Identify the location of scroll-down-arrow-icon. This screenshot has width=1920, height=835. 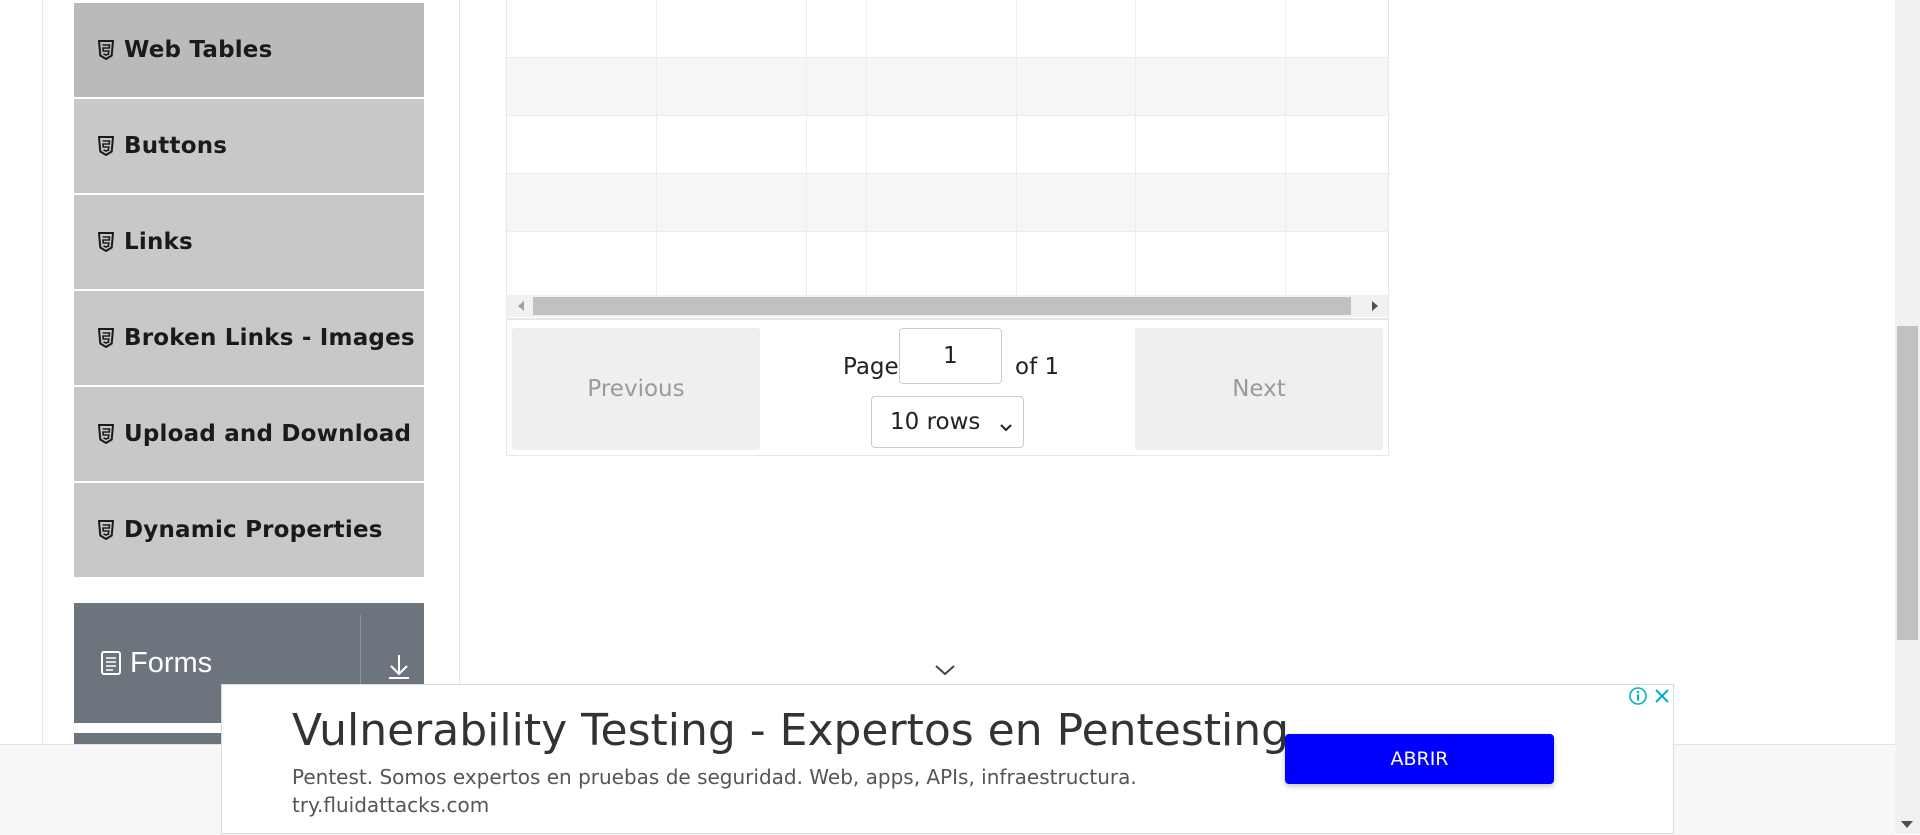
(1907, 825).